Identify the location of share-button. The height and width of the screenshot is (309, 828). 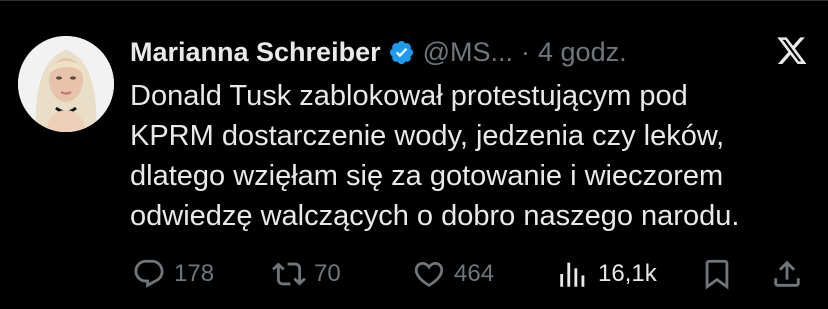
(787, 274).